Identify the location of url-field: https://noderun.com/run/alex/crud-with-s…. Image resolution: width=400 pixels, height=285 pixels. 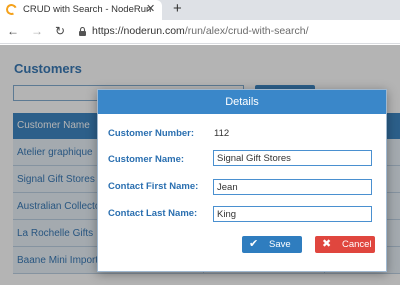
(200, 31).